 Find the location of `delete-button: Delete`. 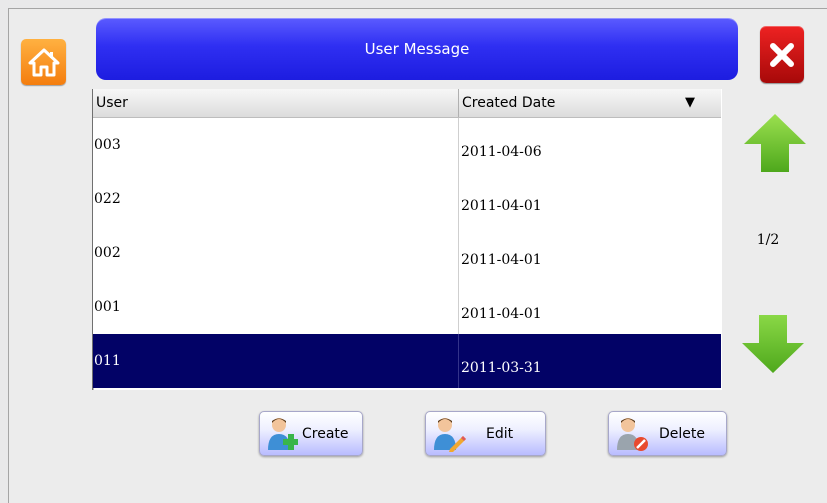

delete-button: Delete is located at coordinates (667, 433).